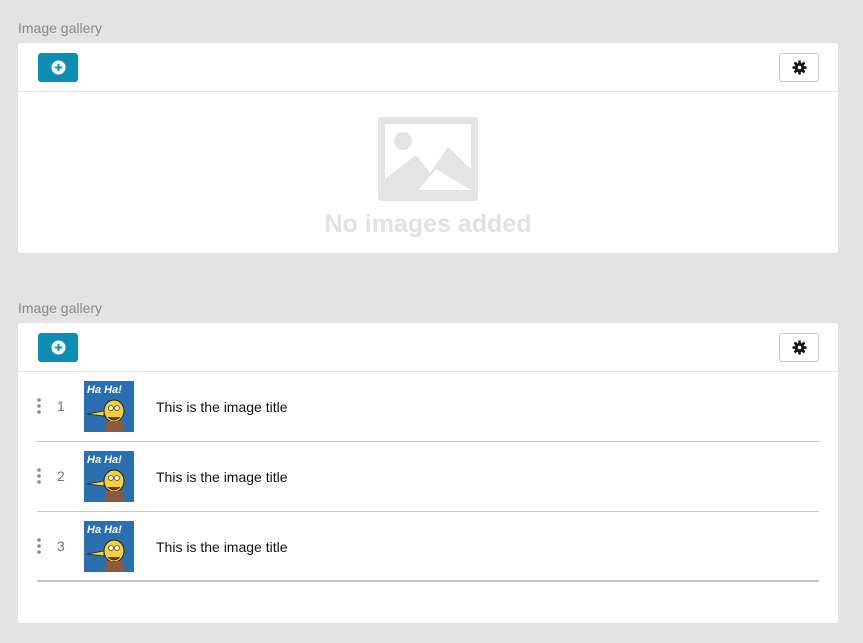 The width and height of the screenshot is (863, 643). What do you see at coordinates (428, 224) in the screenshot?
I see `empty-message: No images added` at bounding box center [428, 224].